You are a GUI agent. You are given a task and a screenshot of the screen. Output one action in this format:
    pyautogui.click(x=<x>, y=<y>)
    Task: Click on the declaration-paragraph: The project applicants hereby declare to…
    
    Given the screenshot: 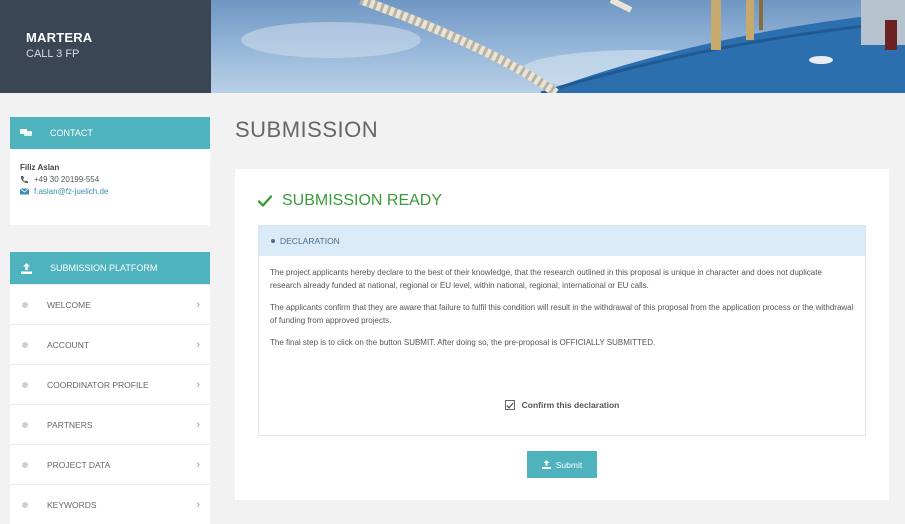 What is the action you would take?
    pyautogui.click(x=546, y=279)
    